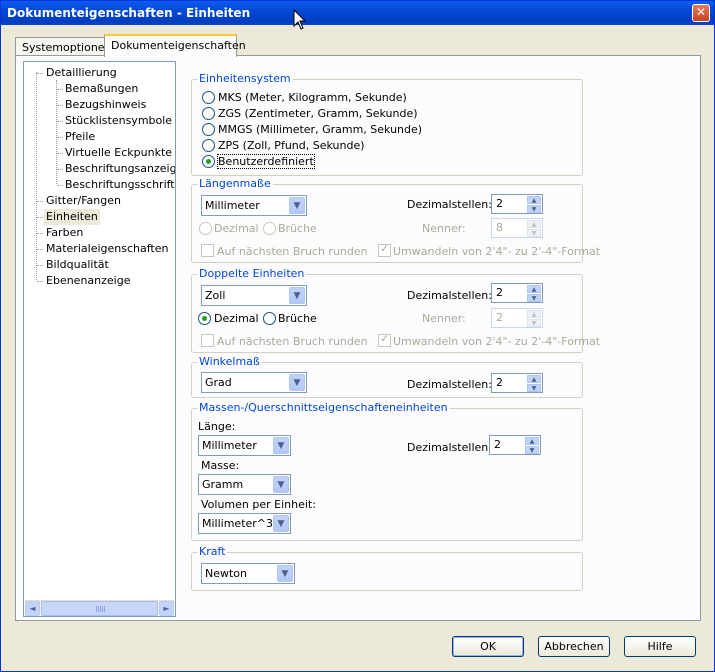  What do you see at coordinates (88, 281) in the screenshot?
I see `tree-item-ebenenanzeige: Ebenenanzeige` at bounding box center [88, 281].